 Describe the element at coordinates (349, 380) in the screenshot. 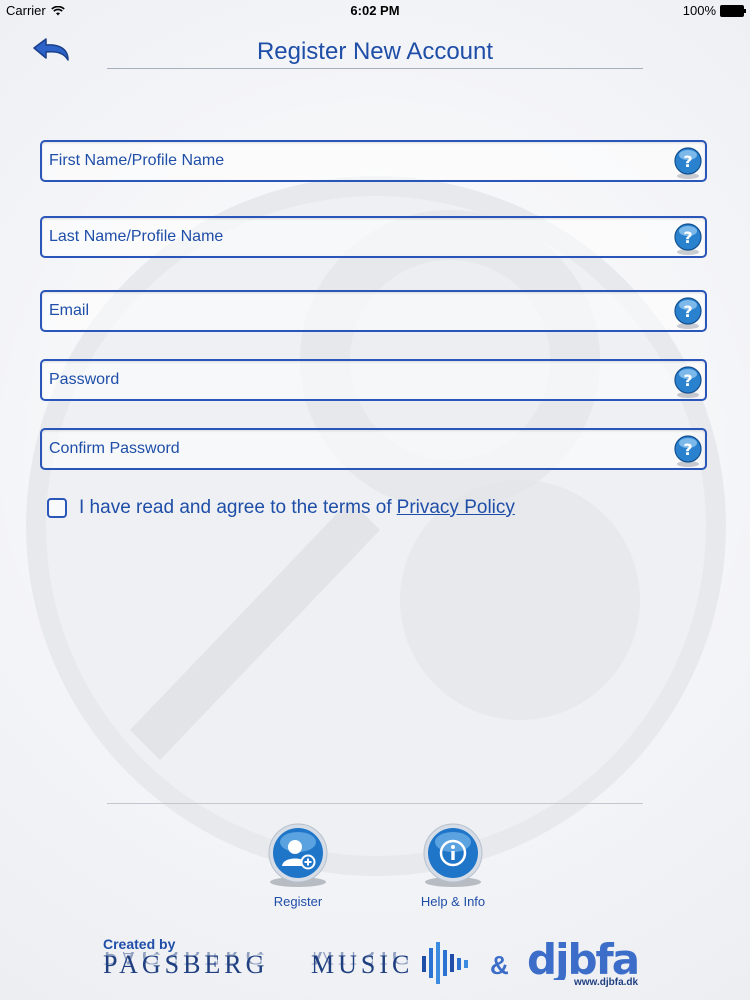

I see `password-input` at that location.